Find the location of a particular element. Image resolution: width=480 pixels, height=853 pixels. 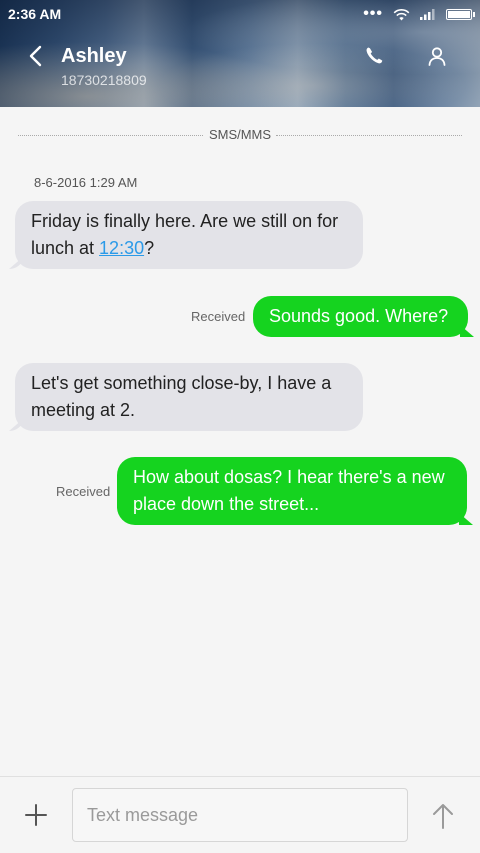

contact-name: Ashley is located at coordinates (94, 56).